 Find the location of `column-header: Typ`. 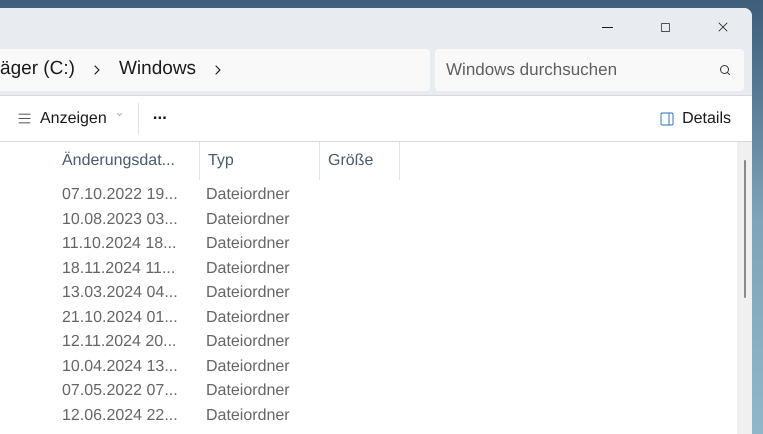

column-header: Typ is located at coordinates (260, 161).